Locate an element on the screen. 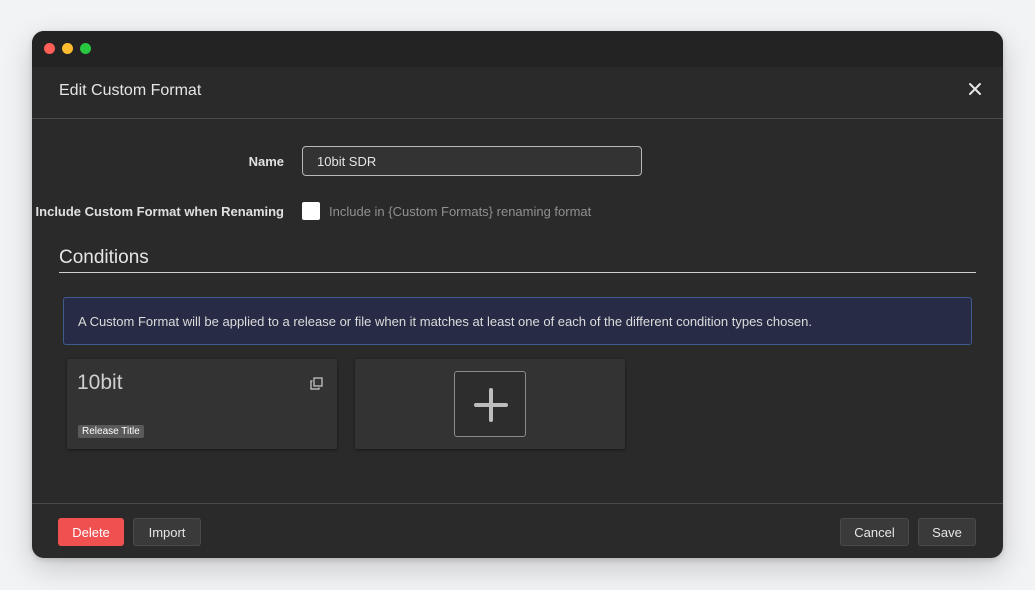  plus-icon is located at coordinates (491, 405).